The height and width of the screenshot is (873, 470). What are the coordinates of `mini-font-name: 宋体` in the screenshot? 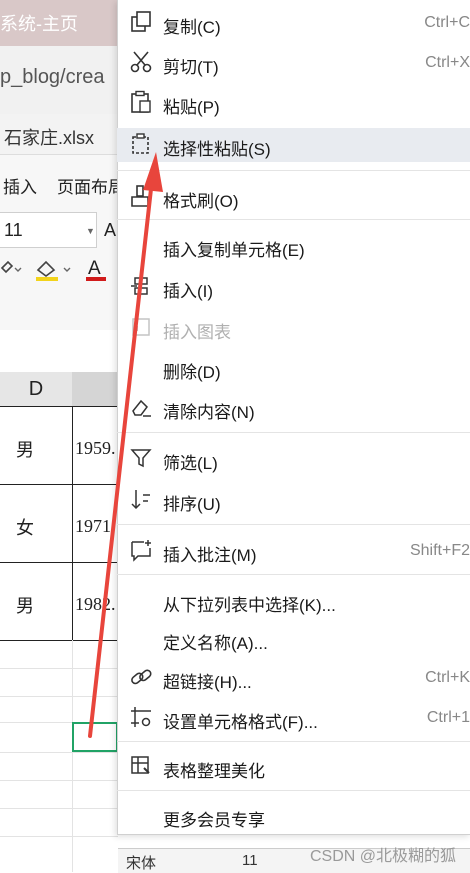 It's located at (141, 862).